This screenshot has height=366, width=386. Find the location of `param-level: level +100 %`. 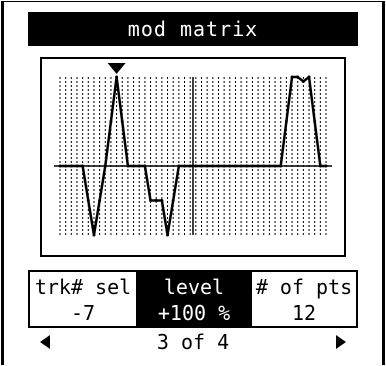

param-level: level +100 % is located at coordinates (194, 299).